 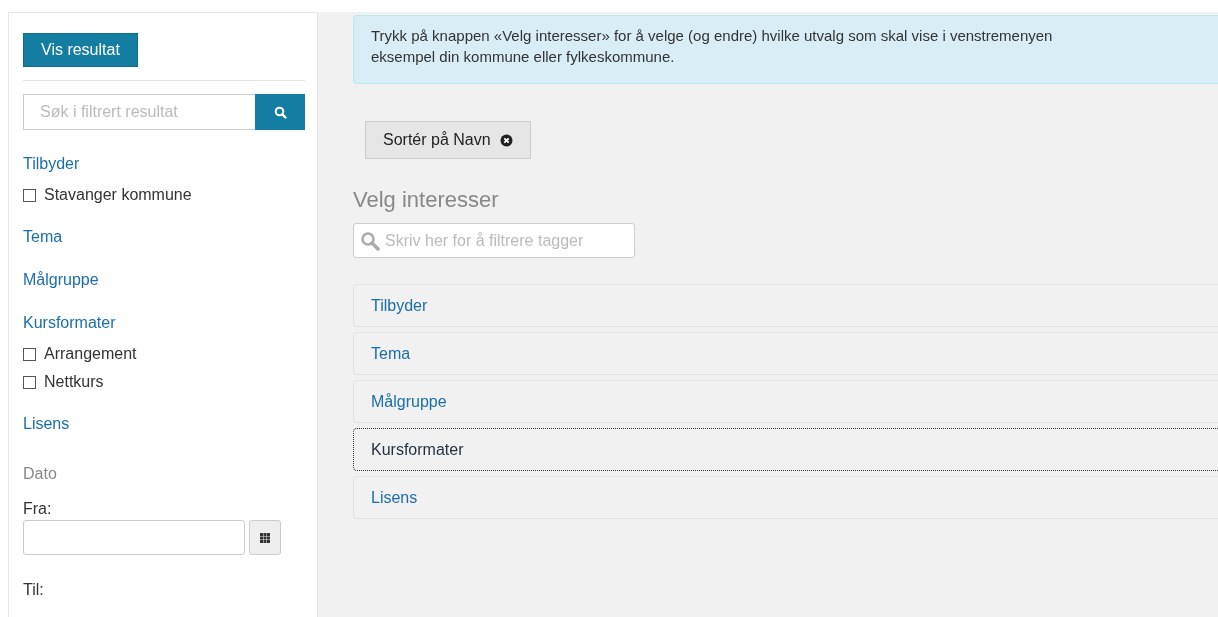 What do you see at coordinates (426, 200) in the screenshot?
I see `section-heading: Velg interesser` at bounding box center [426, 200].